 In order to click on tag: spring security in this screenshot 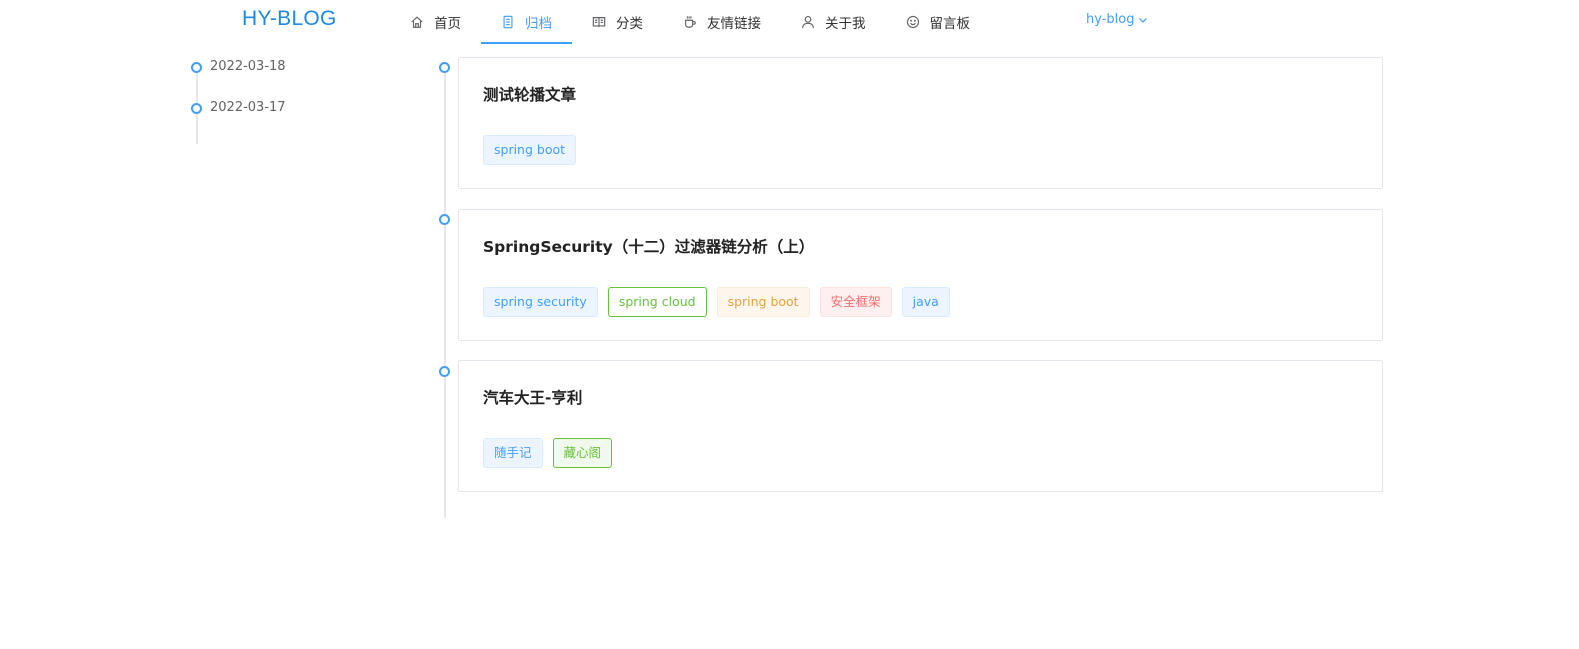, I will do `click(540, 302)`.